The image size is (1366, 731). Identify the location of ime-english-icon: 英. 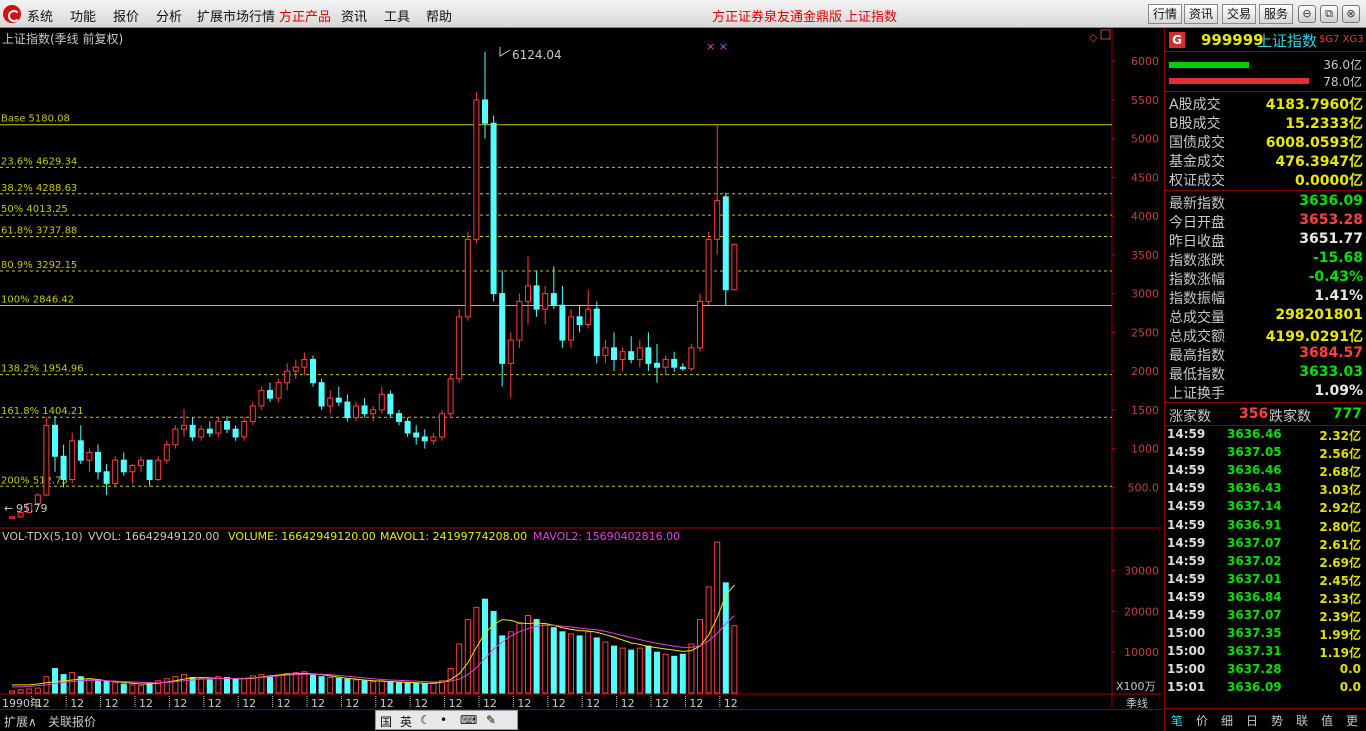
(406, 721).